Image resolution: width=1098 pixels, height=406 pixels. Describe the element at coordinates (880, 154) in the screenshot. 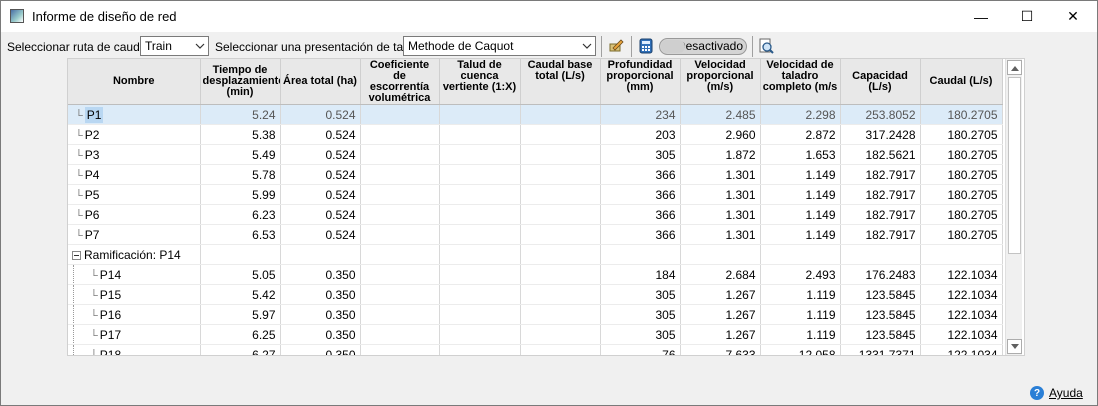

I see `data-cell: 182.5621` at that location.